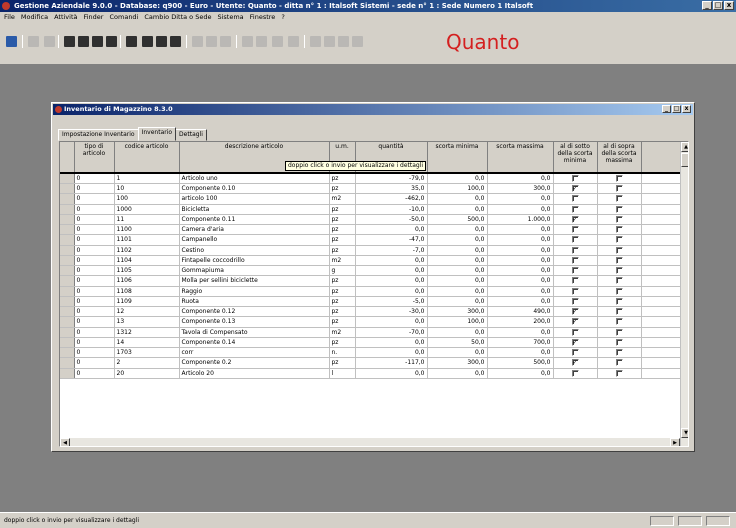 This screenshot has height=528, width=736. What do you see at coordinates (225, 41) in the screenshot?
I see `toolbar-refresh-icon` at bounding box center [225, 41].